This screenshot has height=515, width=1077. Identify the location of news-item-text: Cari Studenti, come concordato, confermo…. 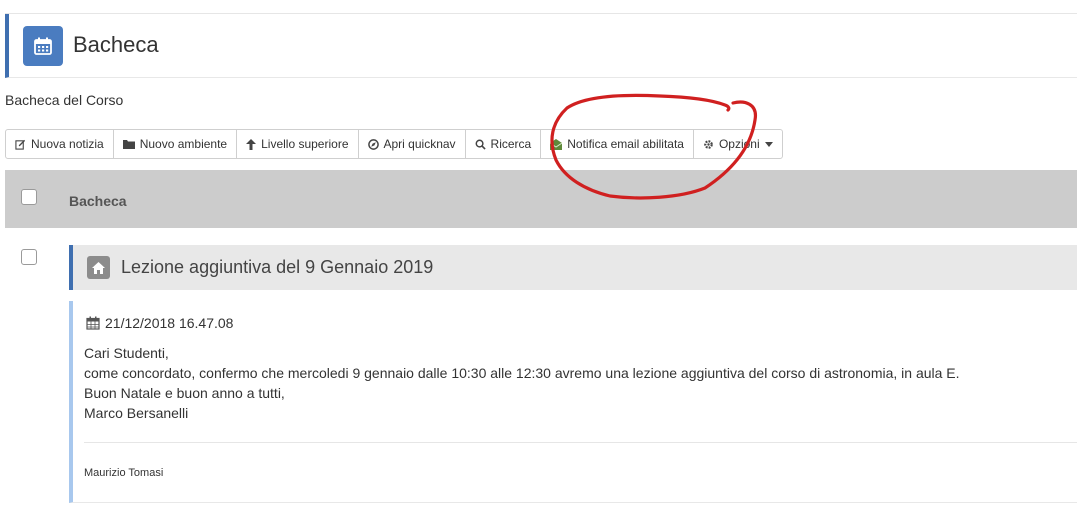
(522, 383).